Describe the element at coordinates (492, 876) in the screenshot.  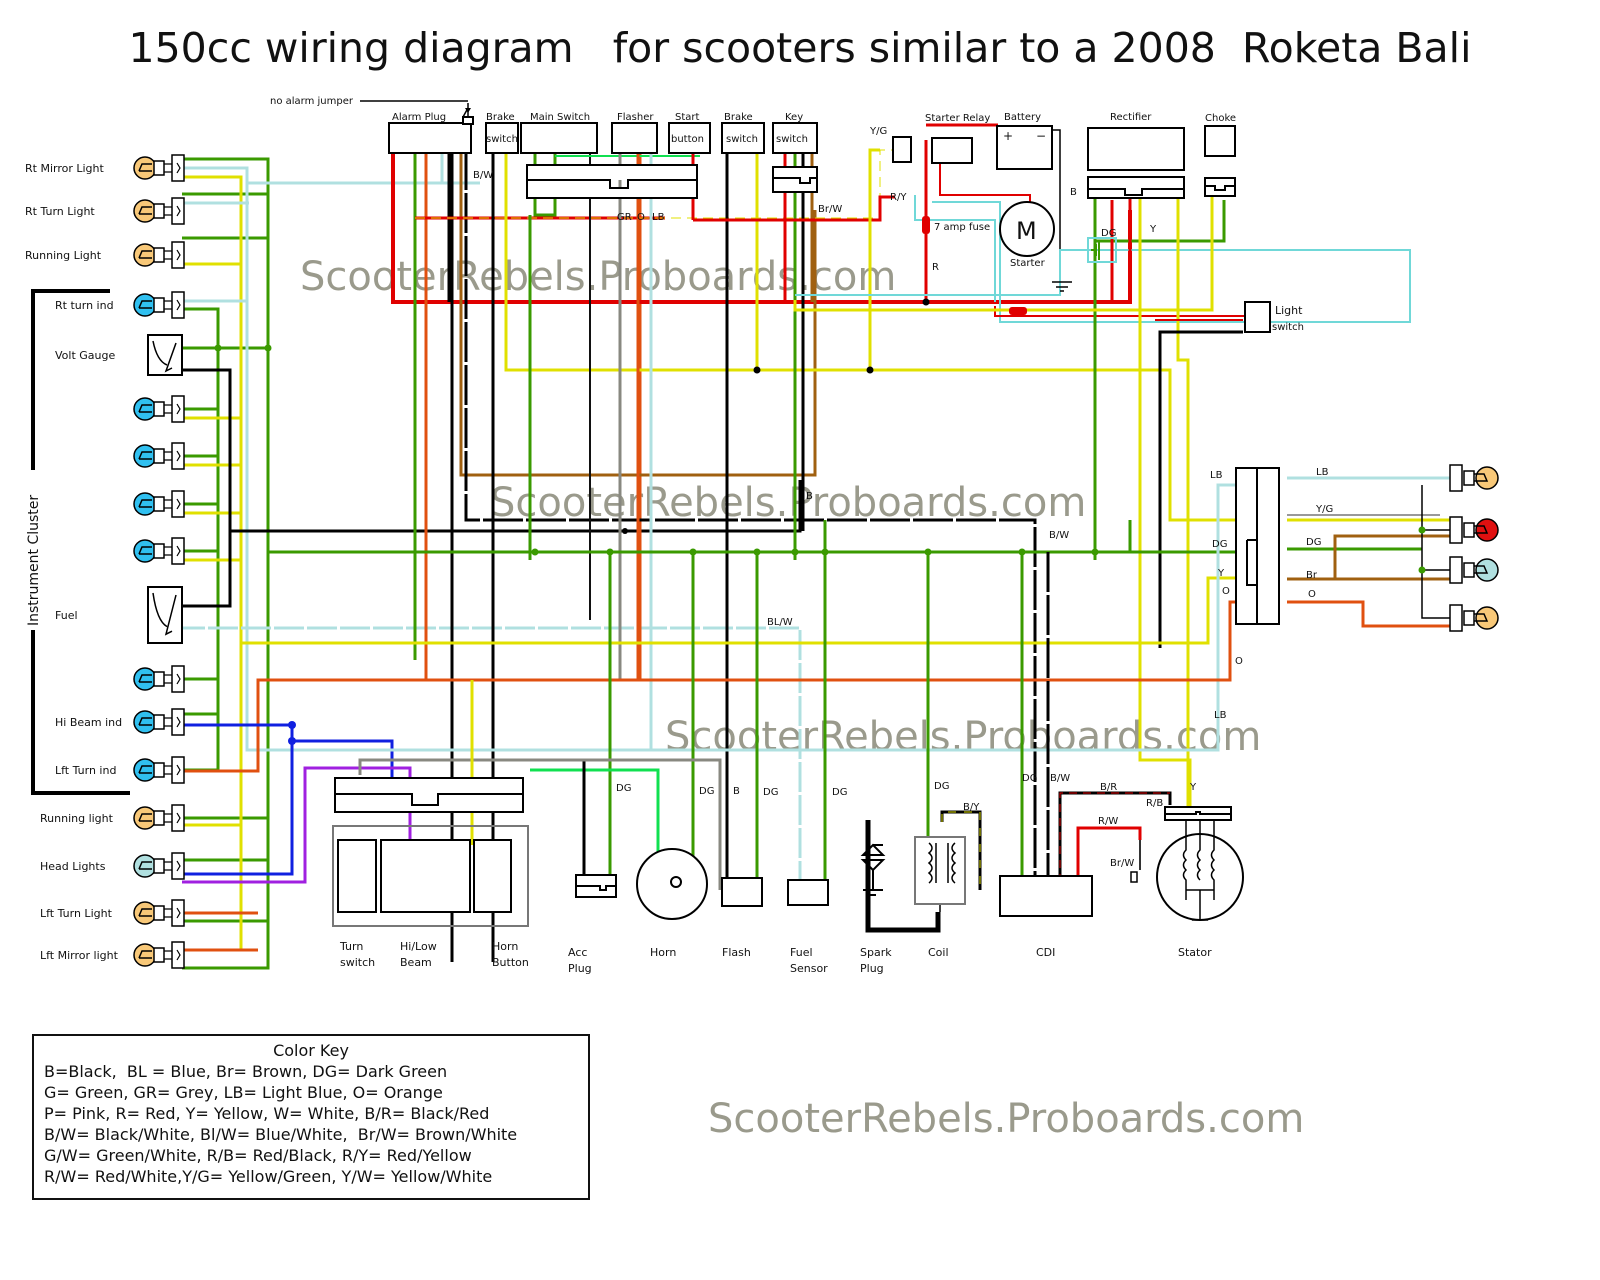
I see `horn-button` at that location.